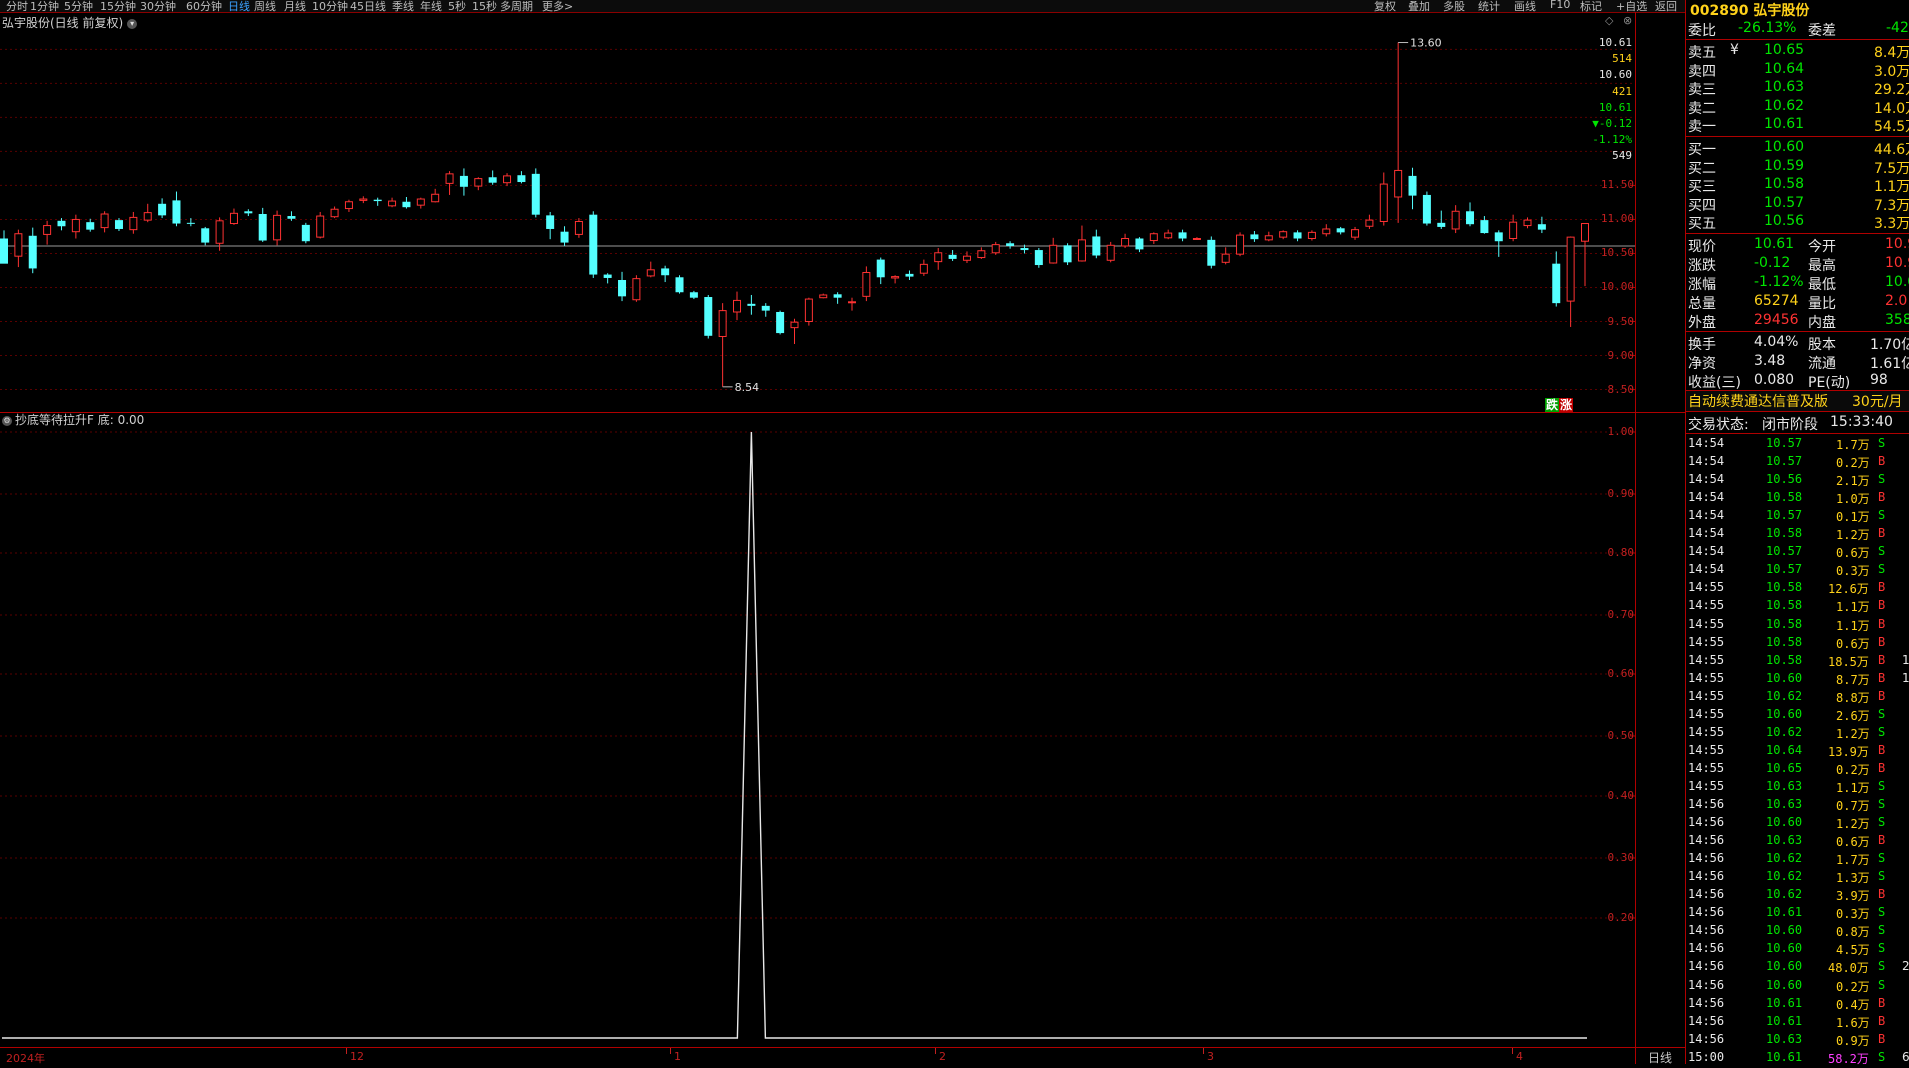 Image resolution: width=1909 pixels, height=1068 pixels. What do you see at coordinates (1797, 89) in the screenshot?
I see `order-book-row: 卖三 10.63 29.2万` at bounding box center [1797, 89].